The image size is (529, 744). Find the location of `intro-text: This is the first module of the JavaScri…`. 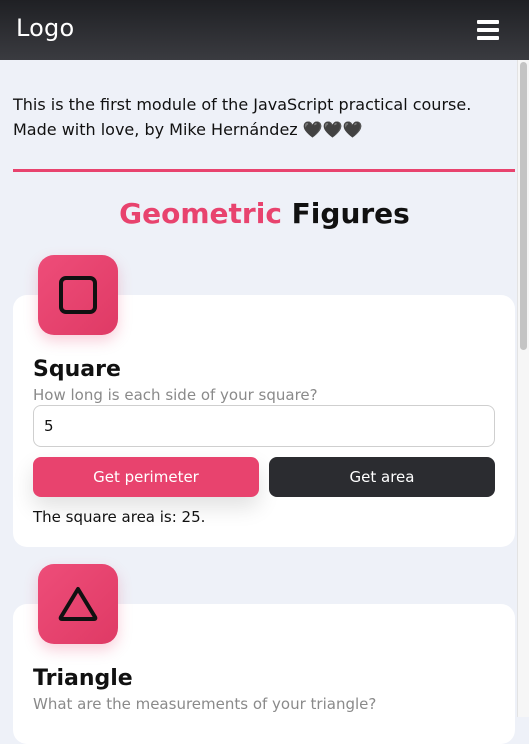

intro-text: This is the first module of the JavaScri… is located at coordinates (242, 117).